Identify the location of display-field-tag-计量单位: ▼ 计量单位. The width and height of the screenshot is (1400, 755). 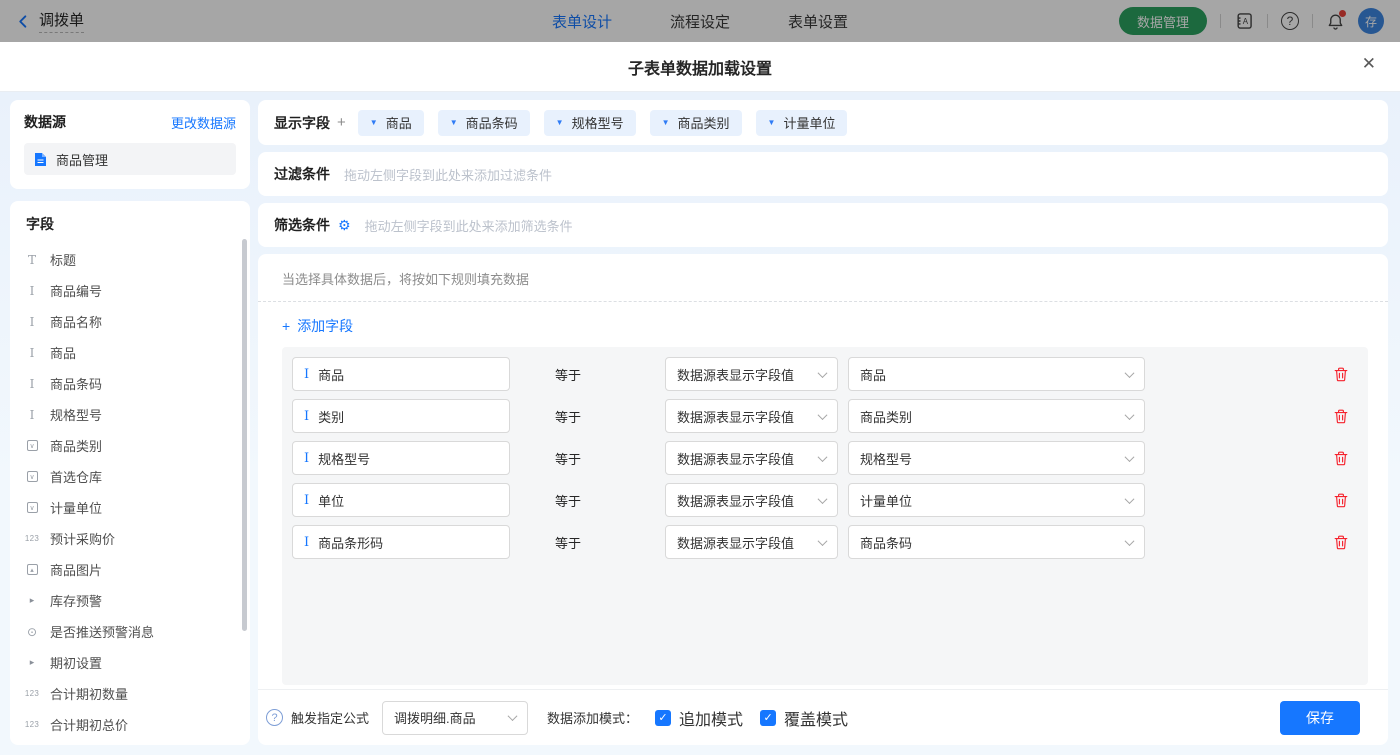
(801, 122).